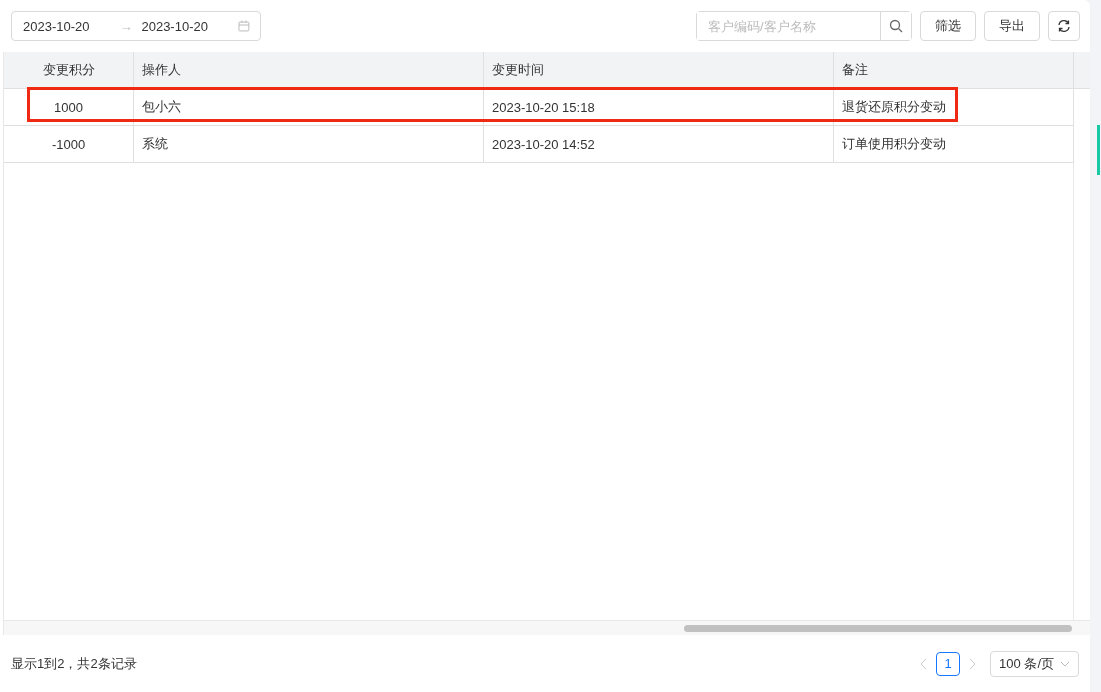 The width and height of the screenshot is (1101, 692). What do you see at coordinates (1098, 150) in the screenshot?
I see `side-indicator` at bounding box center [1098, 150].